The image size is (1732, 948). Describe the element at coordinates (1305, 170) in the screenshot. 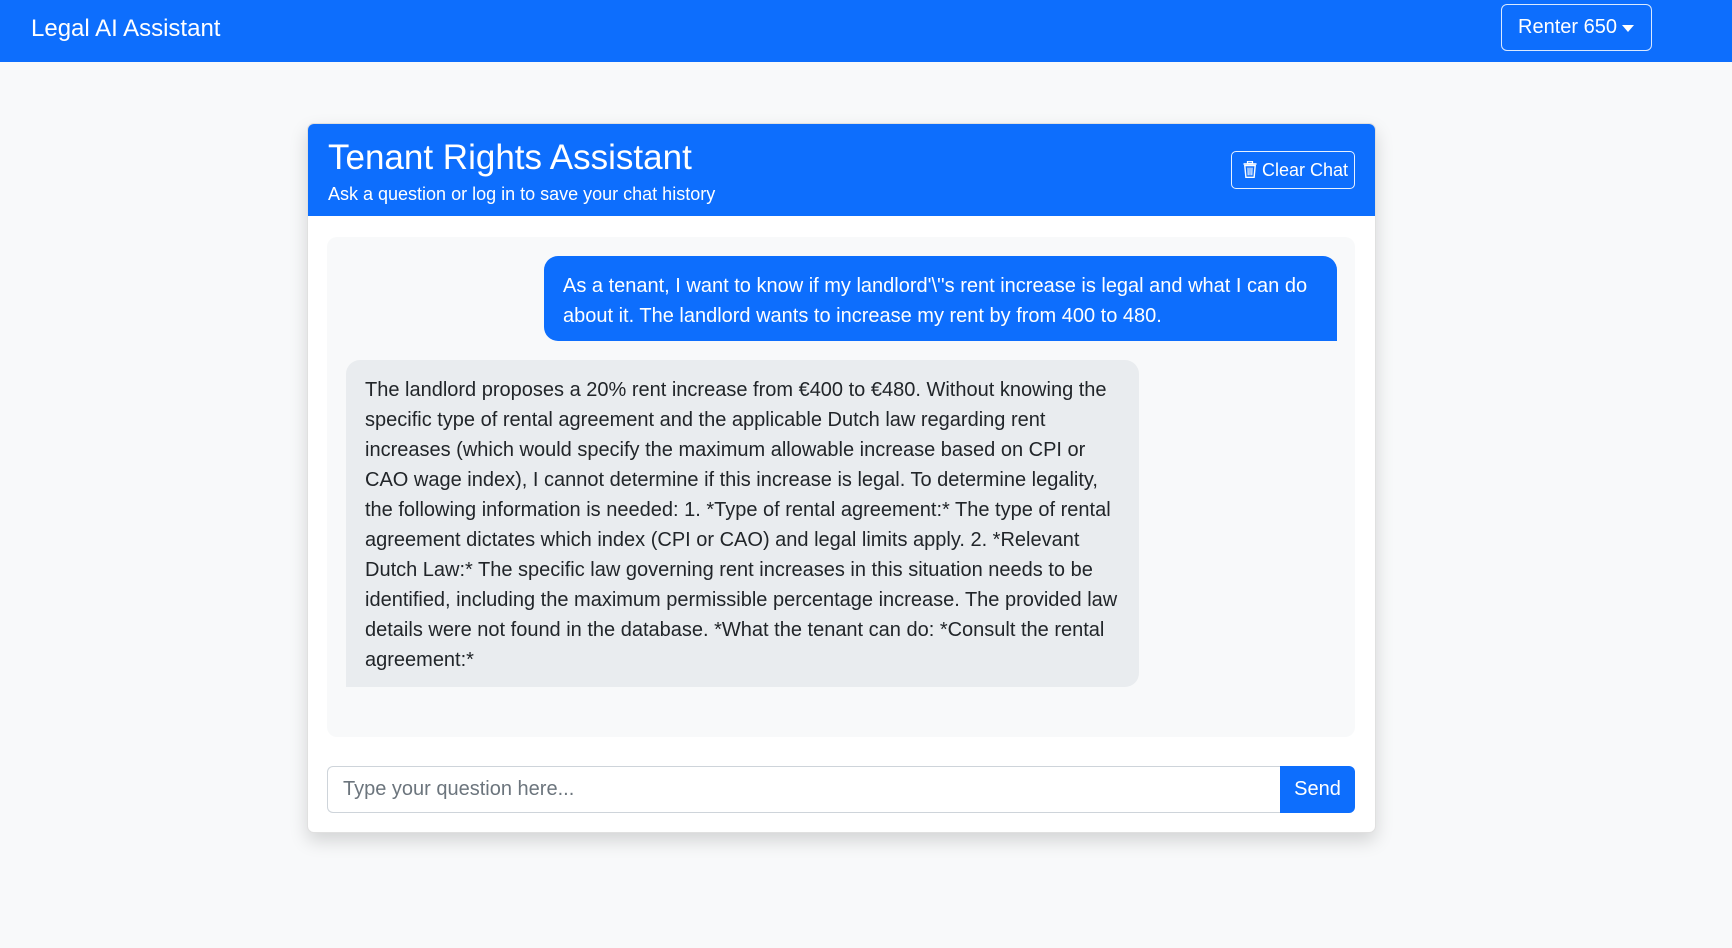

I see `clear-chat-label: Clear Chat` at that location.